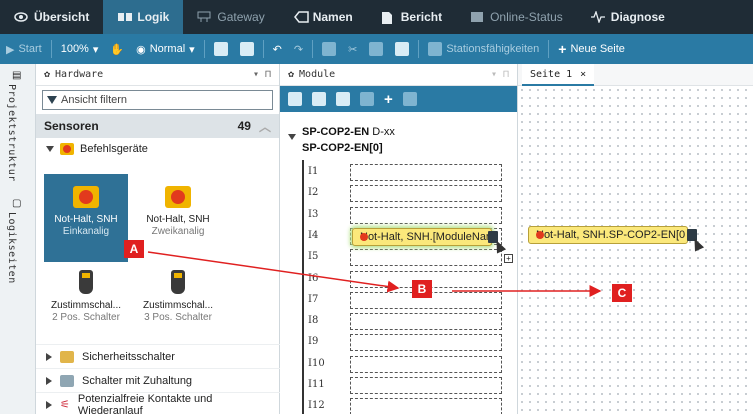  Describe the element at coordinates (86, 317) in the screenshot. I see `tile-sub: 2 Pos. Schalter` at that location.